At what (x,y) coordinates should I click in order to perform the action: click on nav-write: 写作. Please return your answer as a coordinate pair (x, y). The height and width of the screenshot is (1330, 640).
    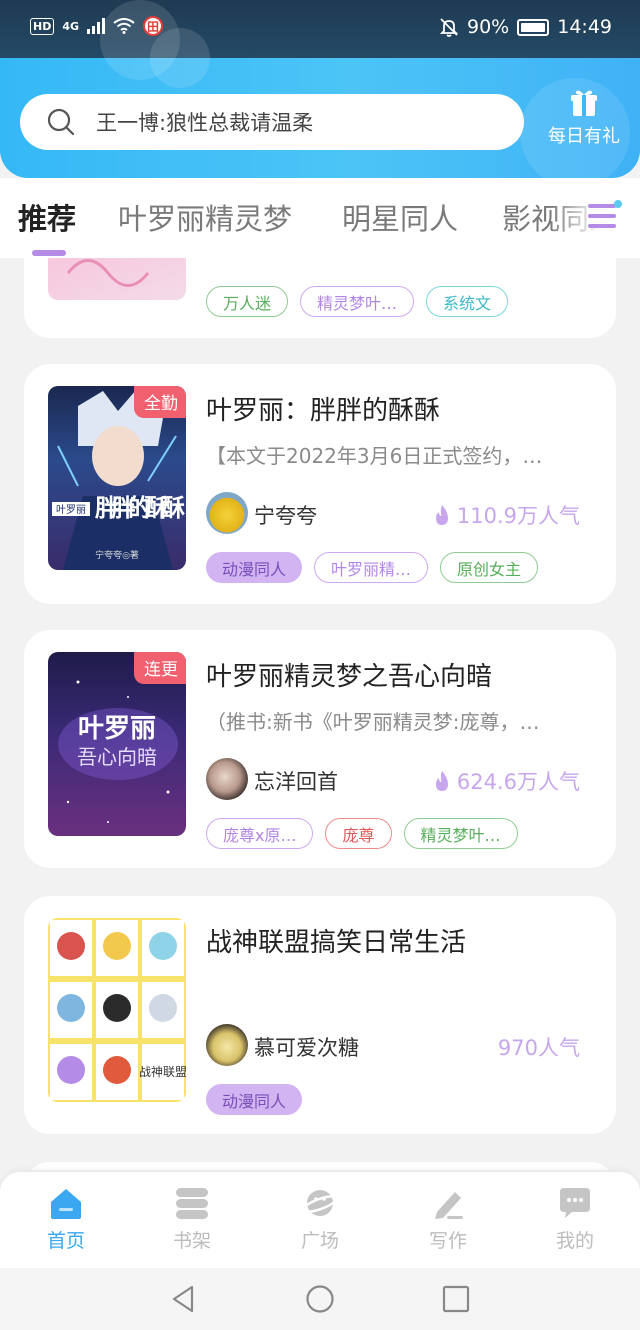
    Looking at the image, I should click on (448, 1219).